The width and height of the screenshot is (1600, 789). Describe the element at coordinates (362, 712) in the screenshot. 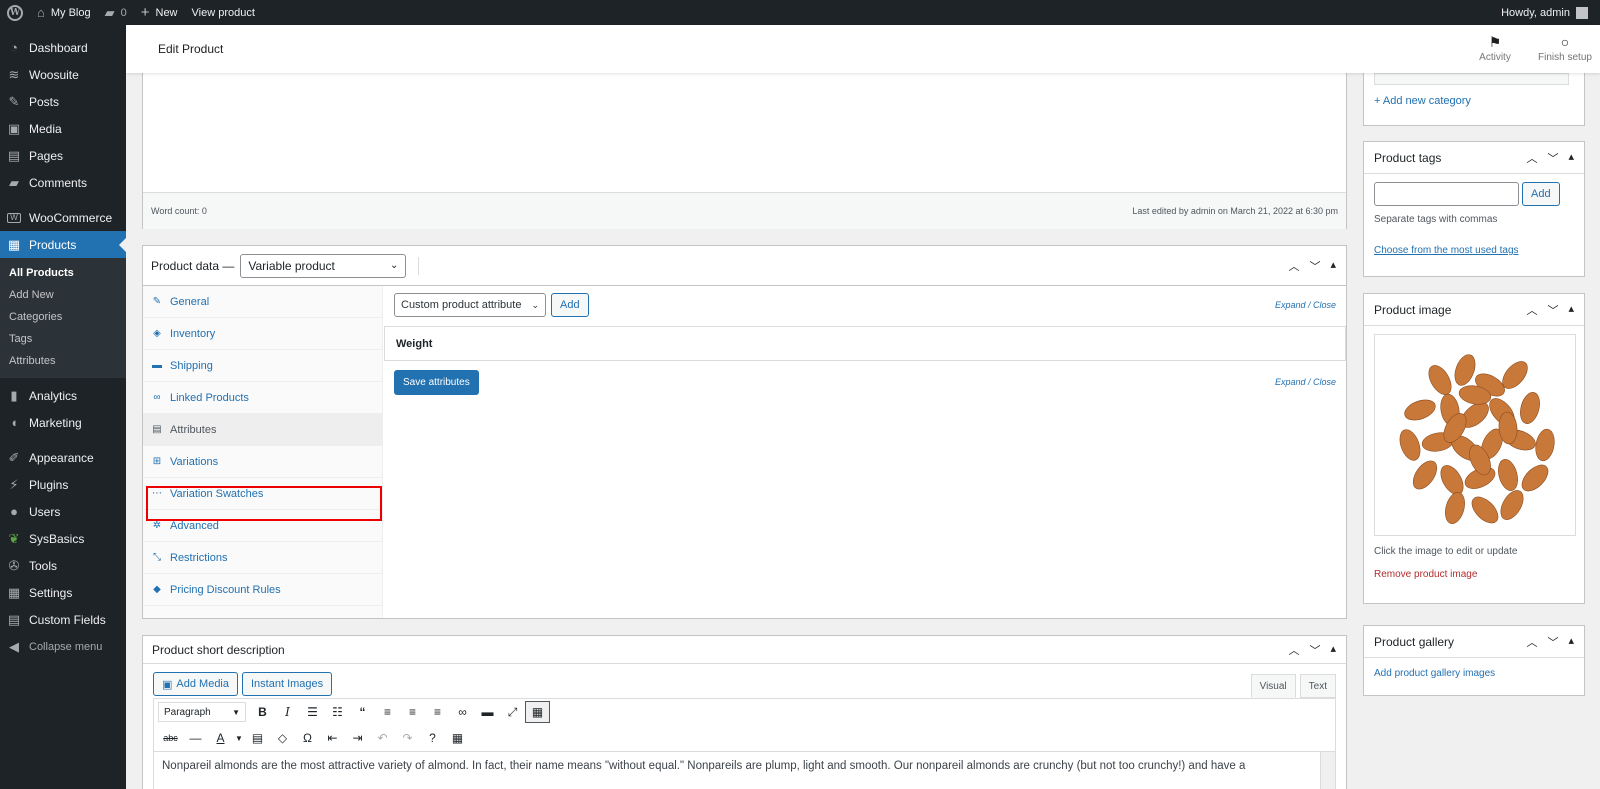

I see `blockquote-icon: “` at that location.